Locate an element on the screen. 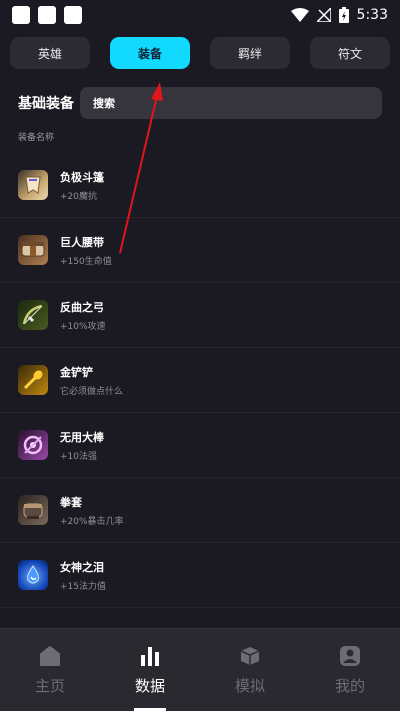 The width and height of the screenshot is (400, 711). item-desc: +150生命值 is located at coordinates (86, 261).